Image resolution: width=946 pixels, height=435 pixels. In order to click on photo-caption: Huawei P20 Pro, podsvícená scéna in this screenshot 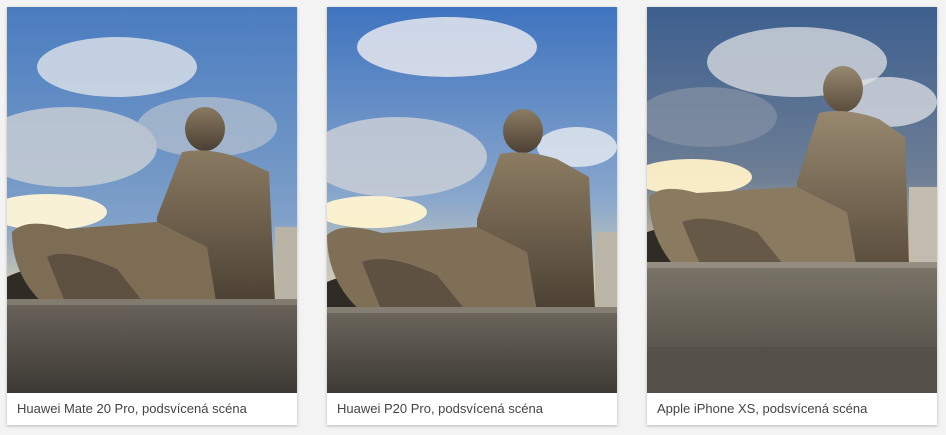, I will do `click(440, 408)`.